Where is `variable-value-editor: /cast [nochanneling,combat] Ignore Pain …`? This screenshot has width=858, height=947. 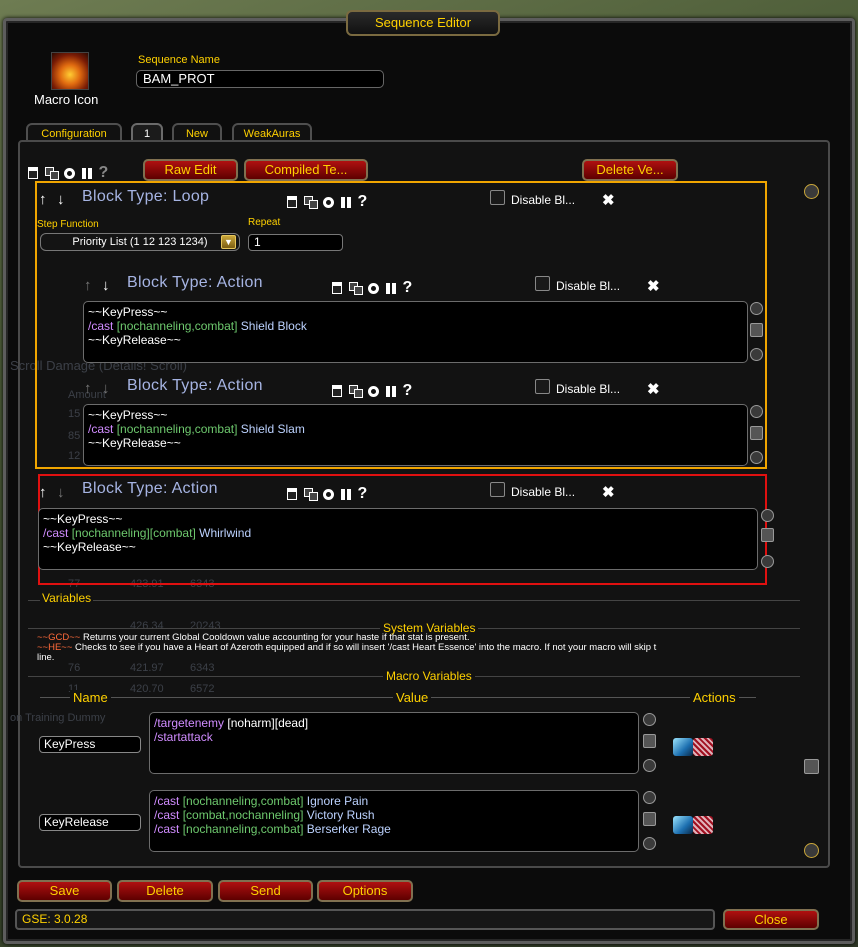 variable-value-editor: /cast [nochanneling,combat] Ignore Pain … is located at coordinates (394, 821).